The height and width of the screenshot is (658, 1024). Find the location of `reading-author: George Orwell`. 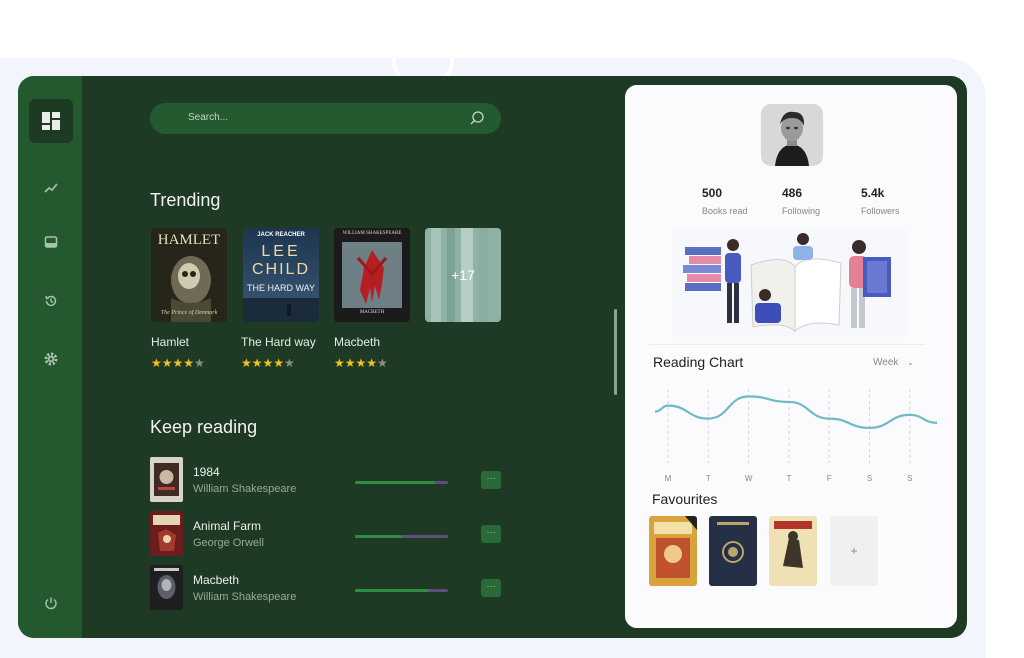

reading-author: George Orwell is located at coordinates (228, 543).